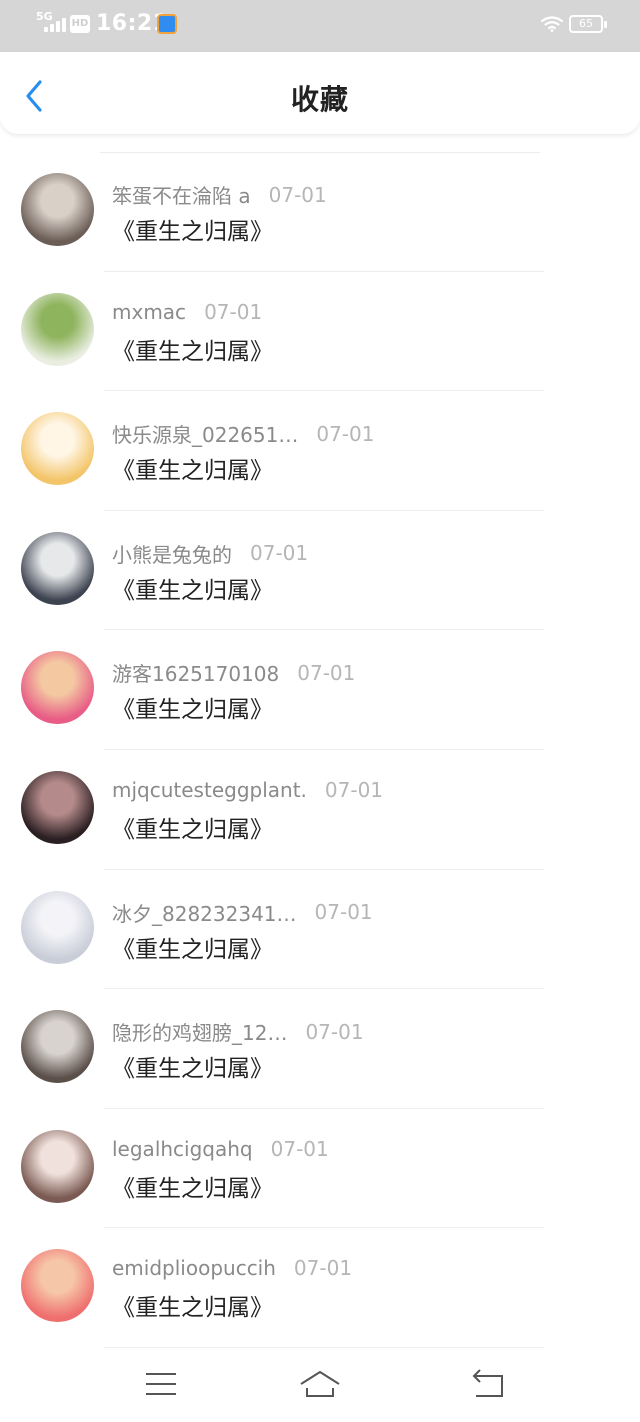 This screenshot has width=640, height=1422. I want to click on username: mxmac, so click(149, 311).